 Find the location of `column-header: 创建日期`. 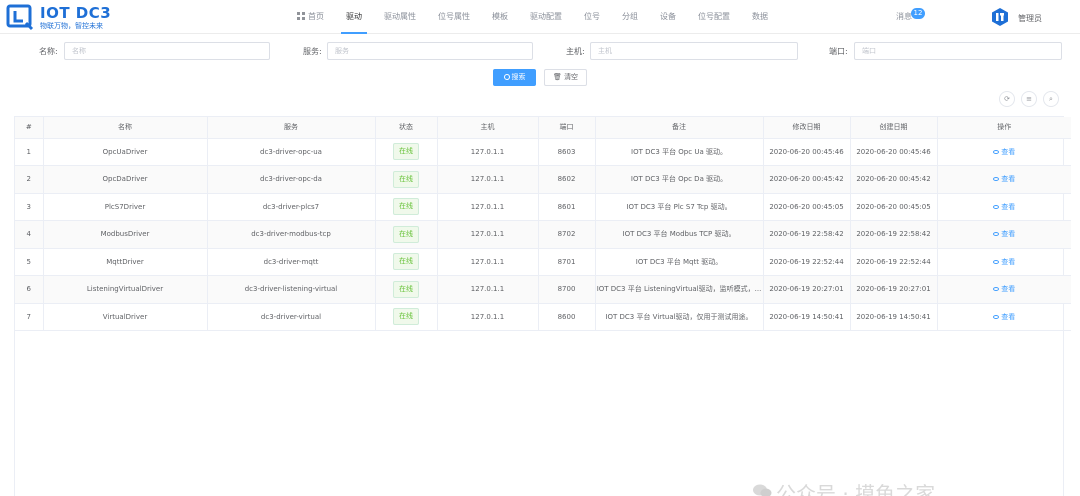

column-header: 创建日期 is located at coordinates (894, 128).